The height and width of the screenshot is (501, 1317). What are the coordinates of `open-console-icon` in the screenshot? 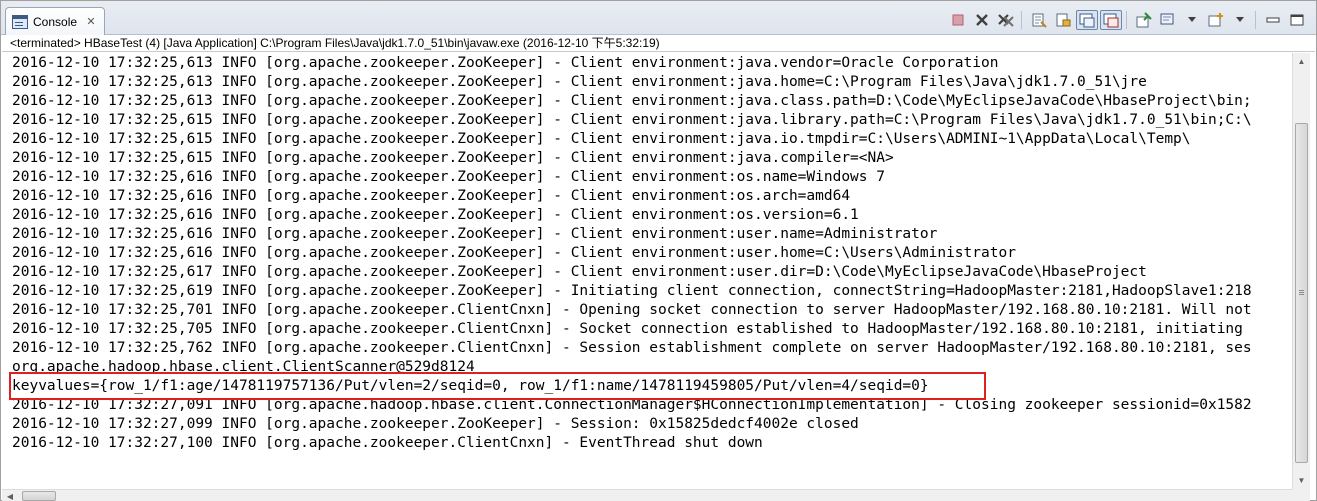 It's located at (1215, 20).